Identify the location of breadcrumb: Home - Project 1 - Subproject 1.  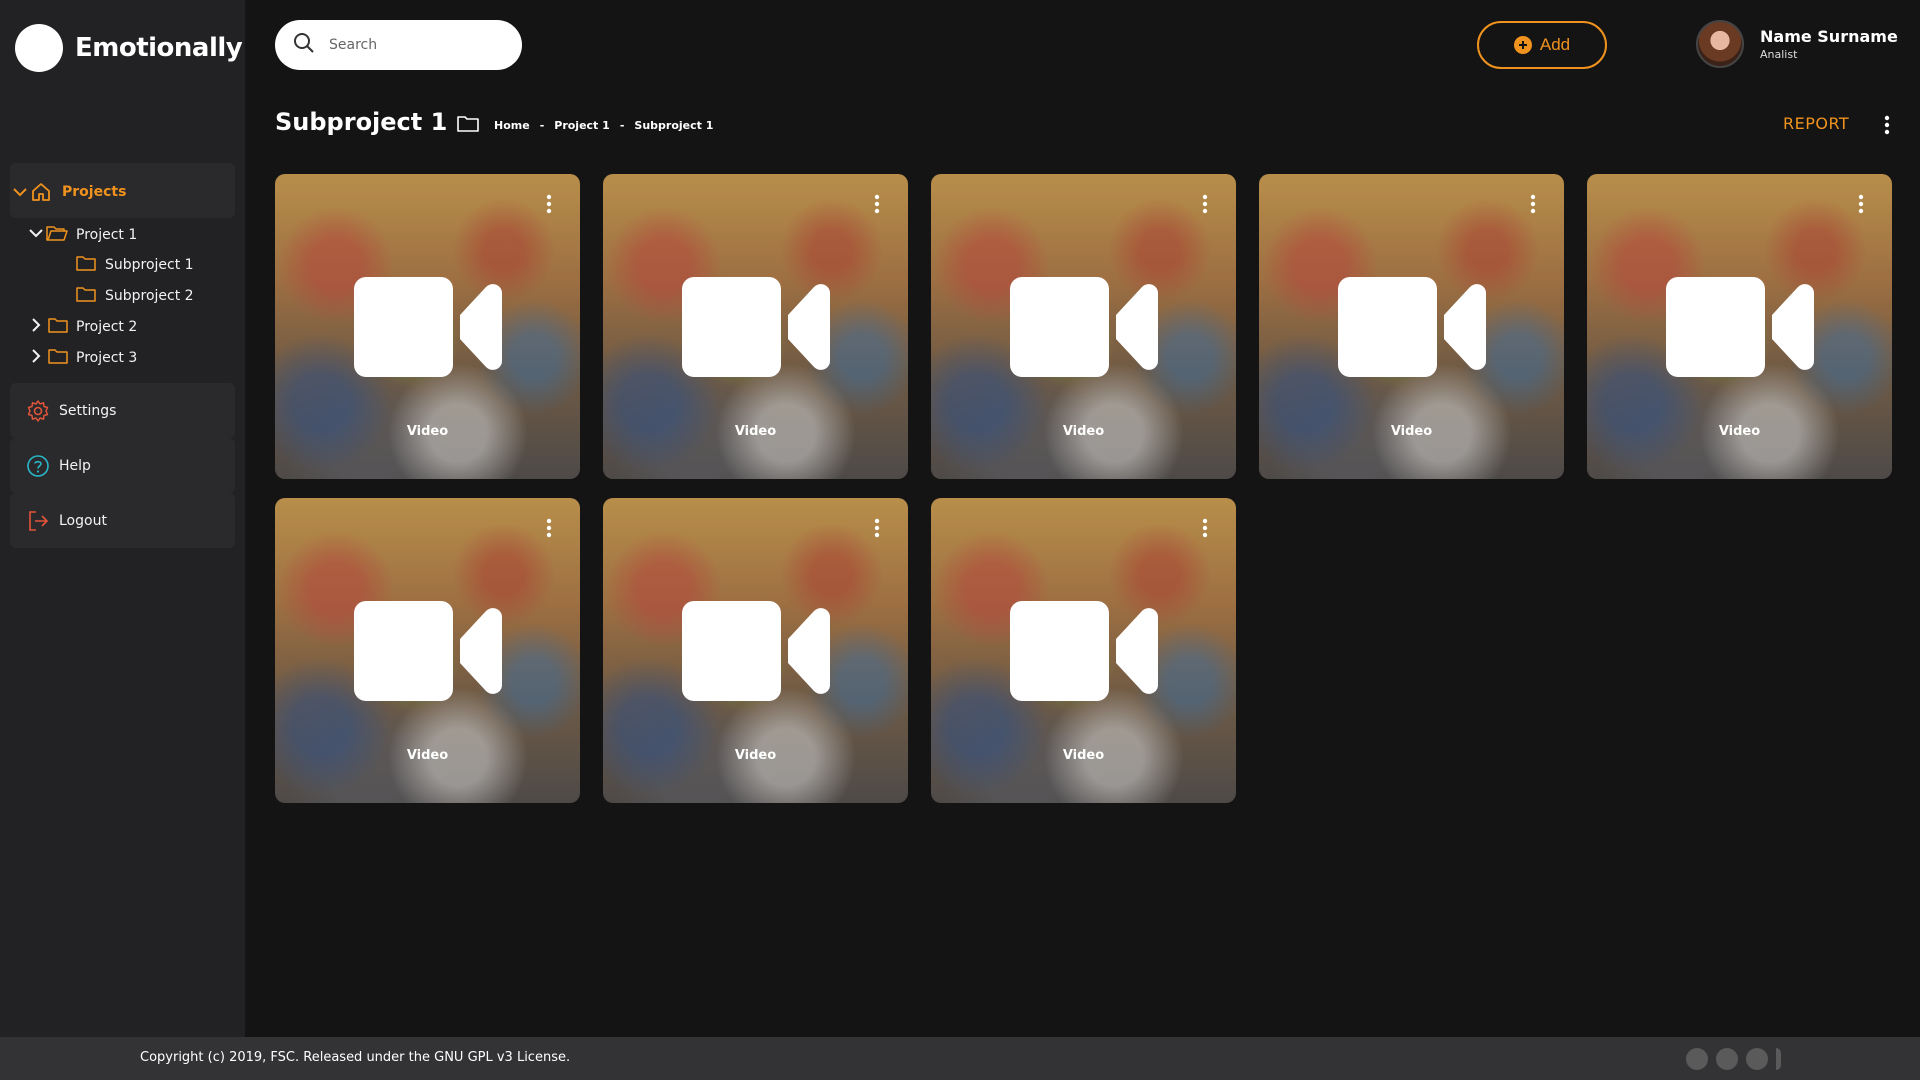
(585, 125).